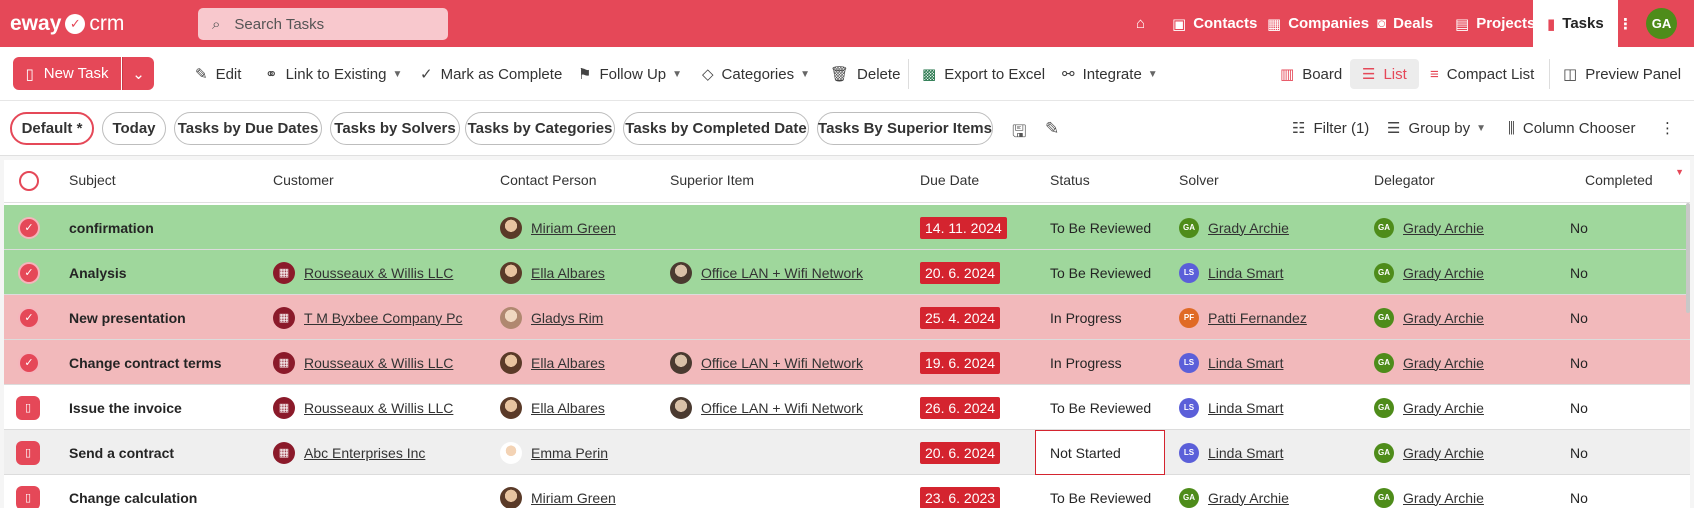 This screenshot has width=1694, height=508. Describe the element at coordinates (1140, 23) in the screenshot. I see `home-button: ⌂` at that location.